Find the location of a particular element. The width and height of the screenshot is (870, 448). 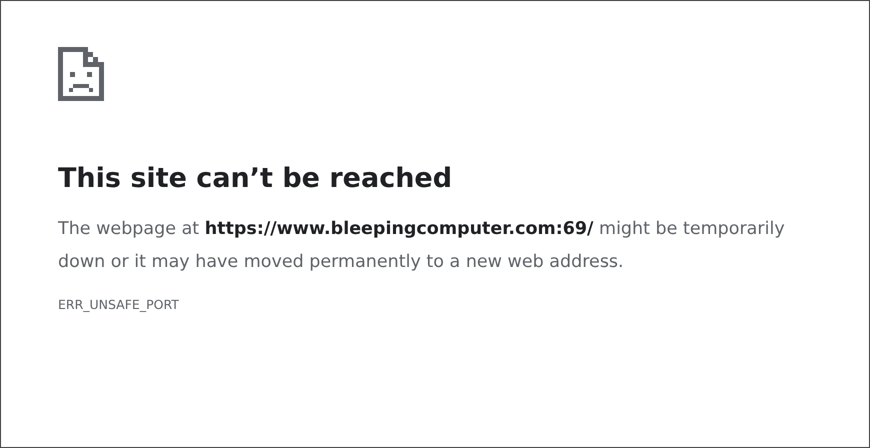

error-code: ERR_UNSAFE_PORT is located at coordinates (118, 304).